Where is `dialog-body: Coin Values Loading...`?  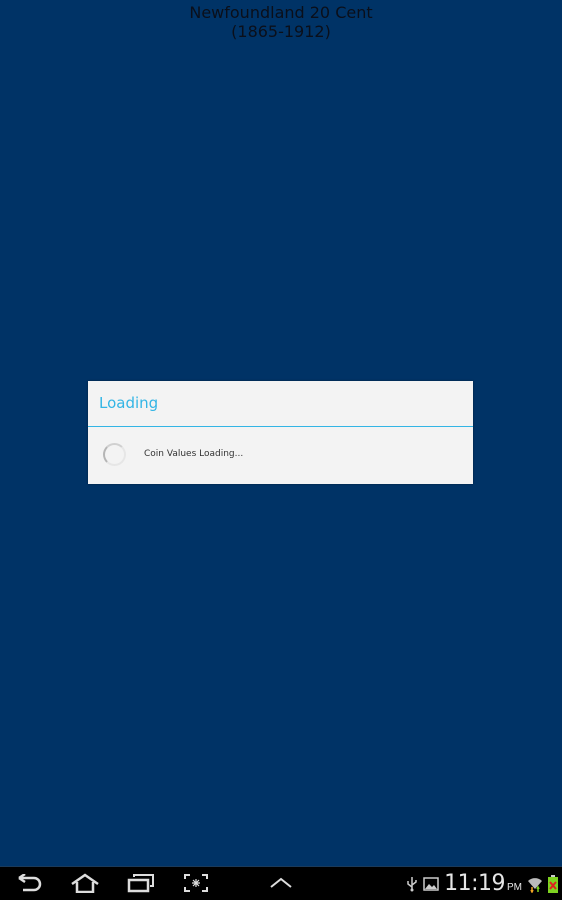
dialog-body: Coin Values Loading... is located at coordinates (280, 455).